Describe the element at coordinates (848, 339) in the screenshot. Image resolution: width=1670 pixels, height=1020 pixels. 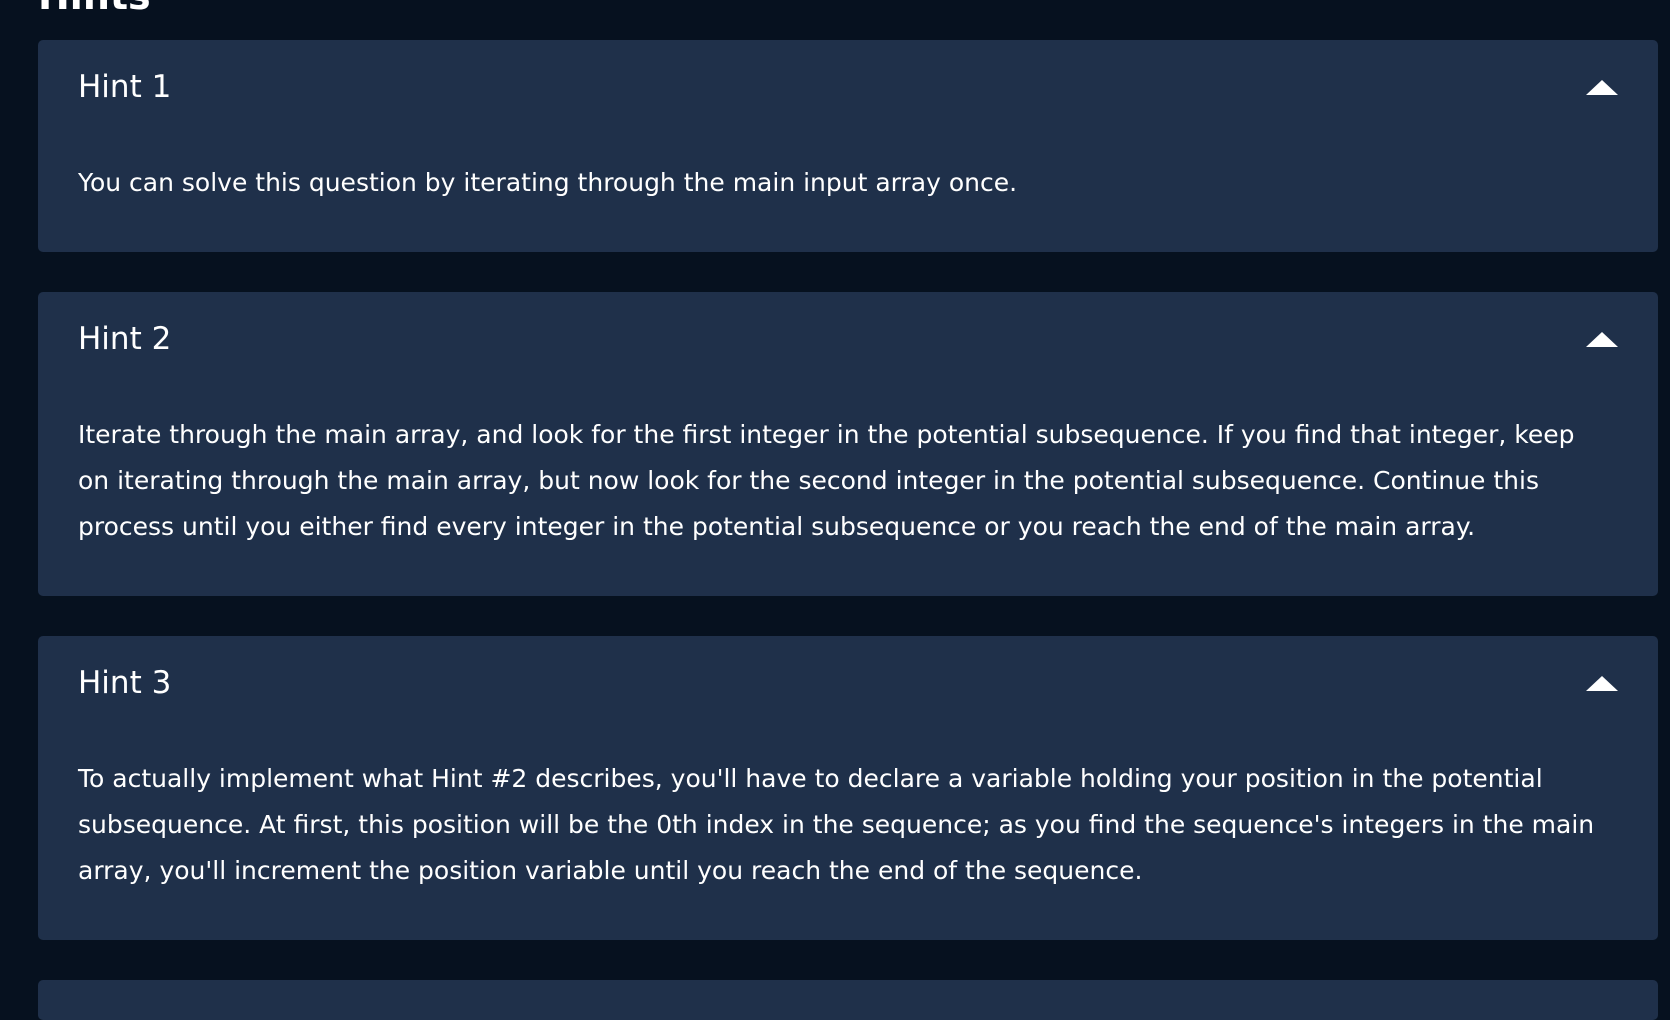
I see `hint-2-toggle: Hint 2` at that location.